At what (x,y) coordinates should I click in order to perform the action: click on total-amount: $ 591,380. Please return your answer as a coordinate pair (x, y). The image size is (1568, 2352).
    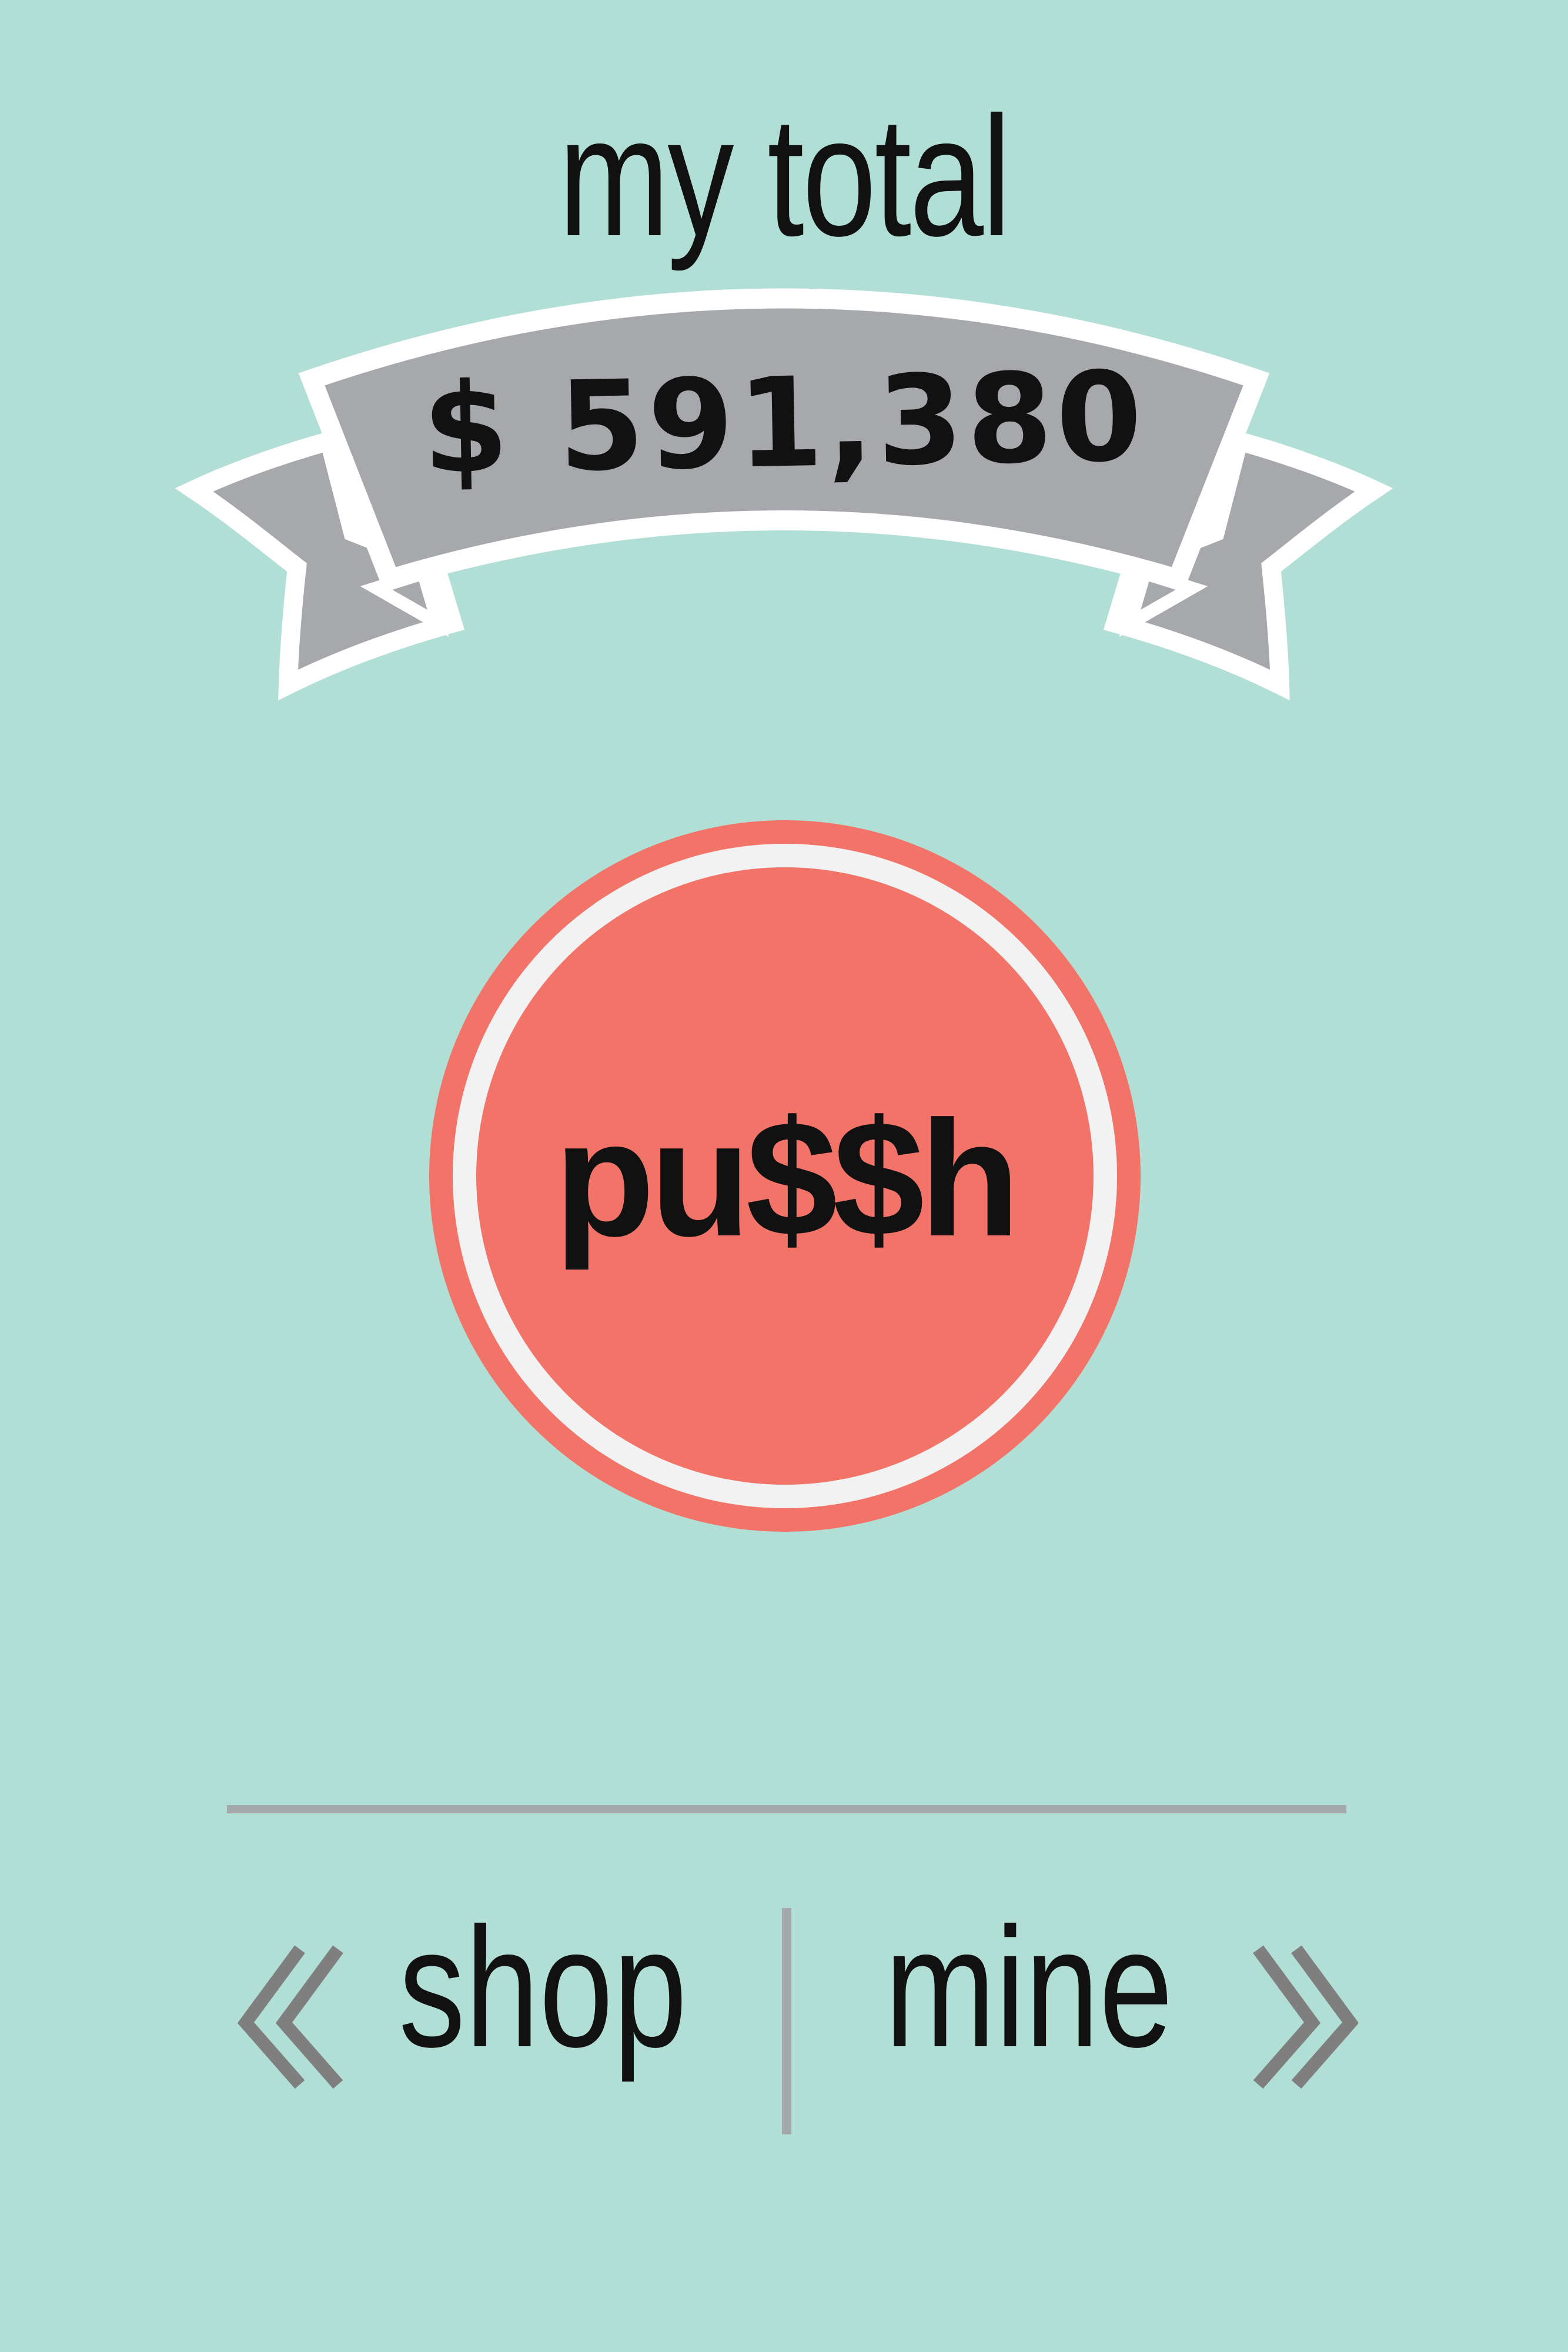
    Looking at the image, I should click on (784, 423).